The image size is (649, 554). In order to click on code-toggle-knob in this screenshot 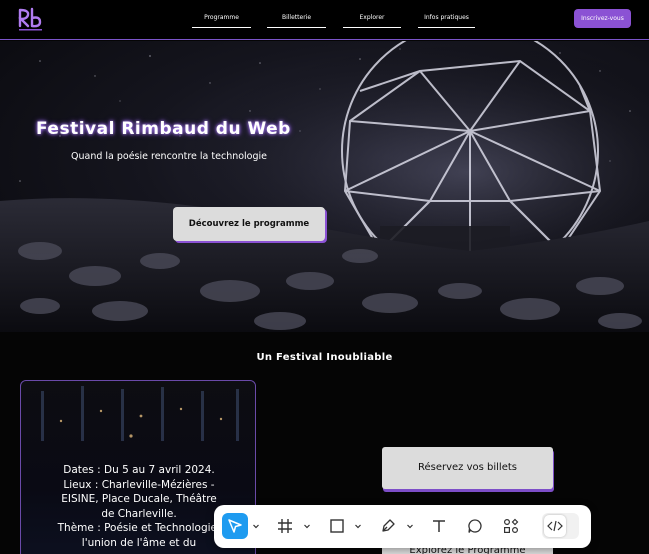, I will do `click(555, 526)`.